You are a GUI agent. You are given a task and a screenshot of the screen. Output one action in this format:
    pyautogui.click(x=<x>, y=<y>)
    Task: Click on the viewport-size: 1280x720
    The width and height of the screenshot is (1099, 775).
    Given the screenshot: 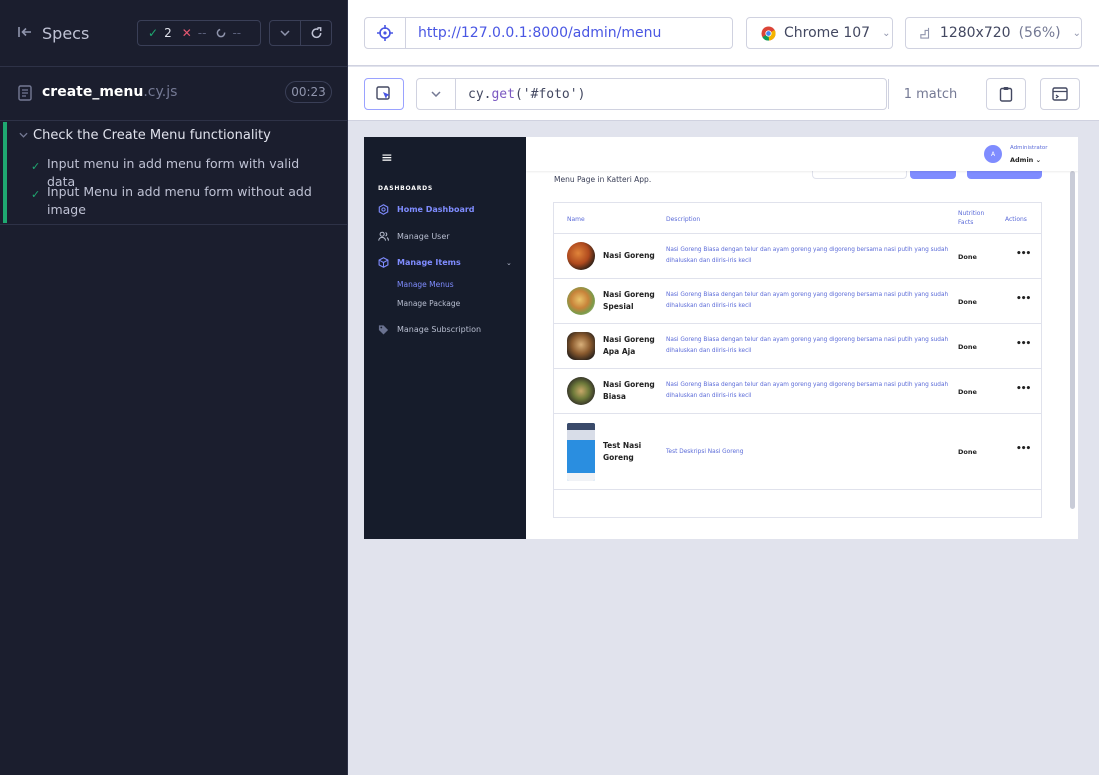 What is the action you would take?
    pyautogui.click(x=975, y=33)
    